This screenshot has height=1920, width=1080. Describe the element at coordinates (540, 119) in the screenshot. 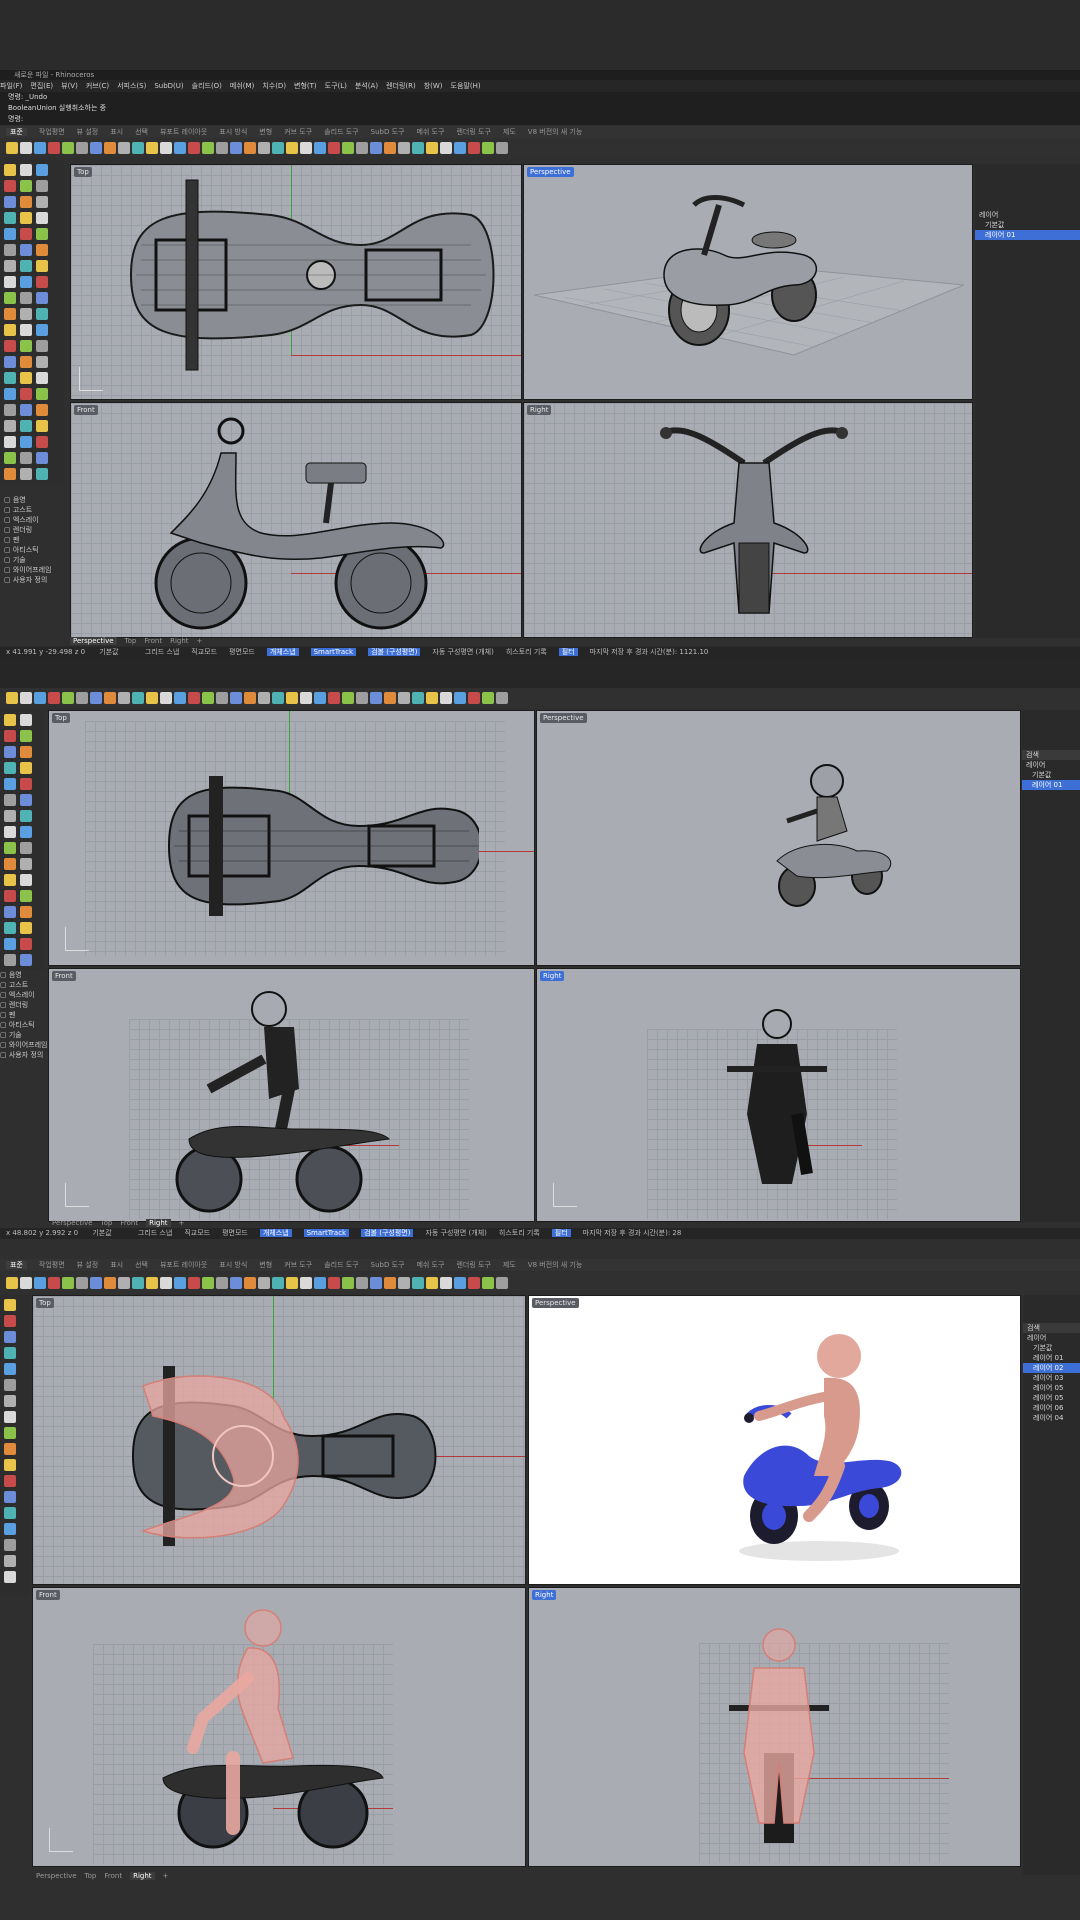

I see `command-prompt: 명령:` at that location.